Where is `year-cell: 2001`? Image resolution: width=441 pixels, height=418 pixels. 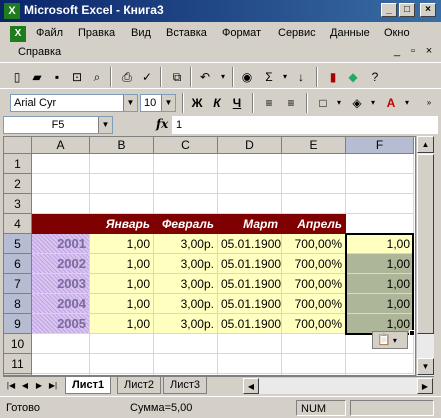 year-cell: 2001 is located at coordinates (61, 244).